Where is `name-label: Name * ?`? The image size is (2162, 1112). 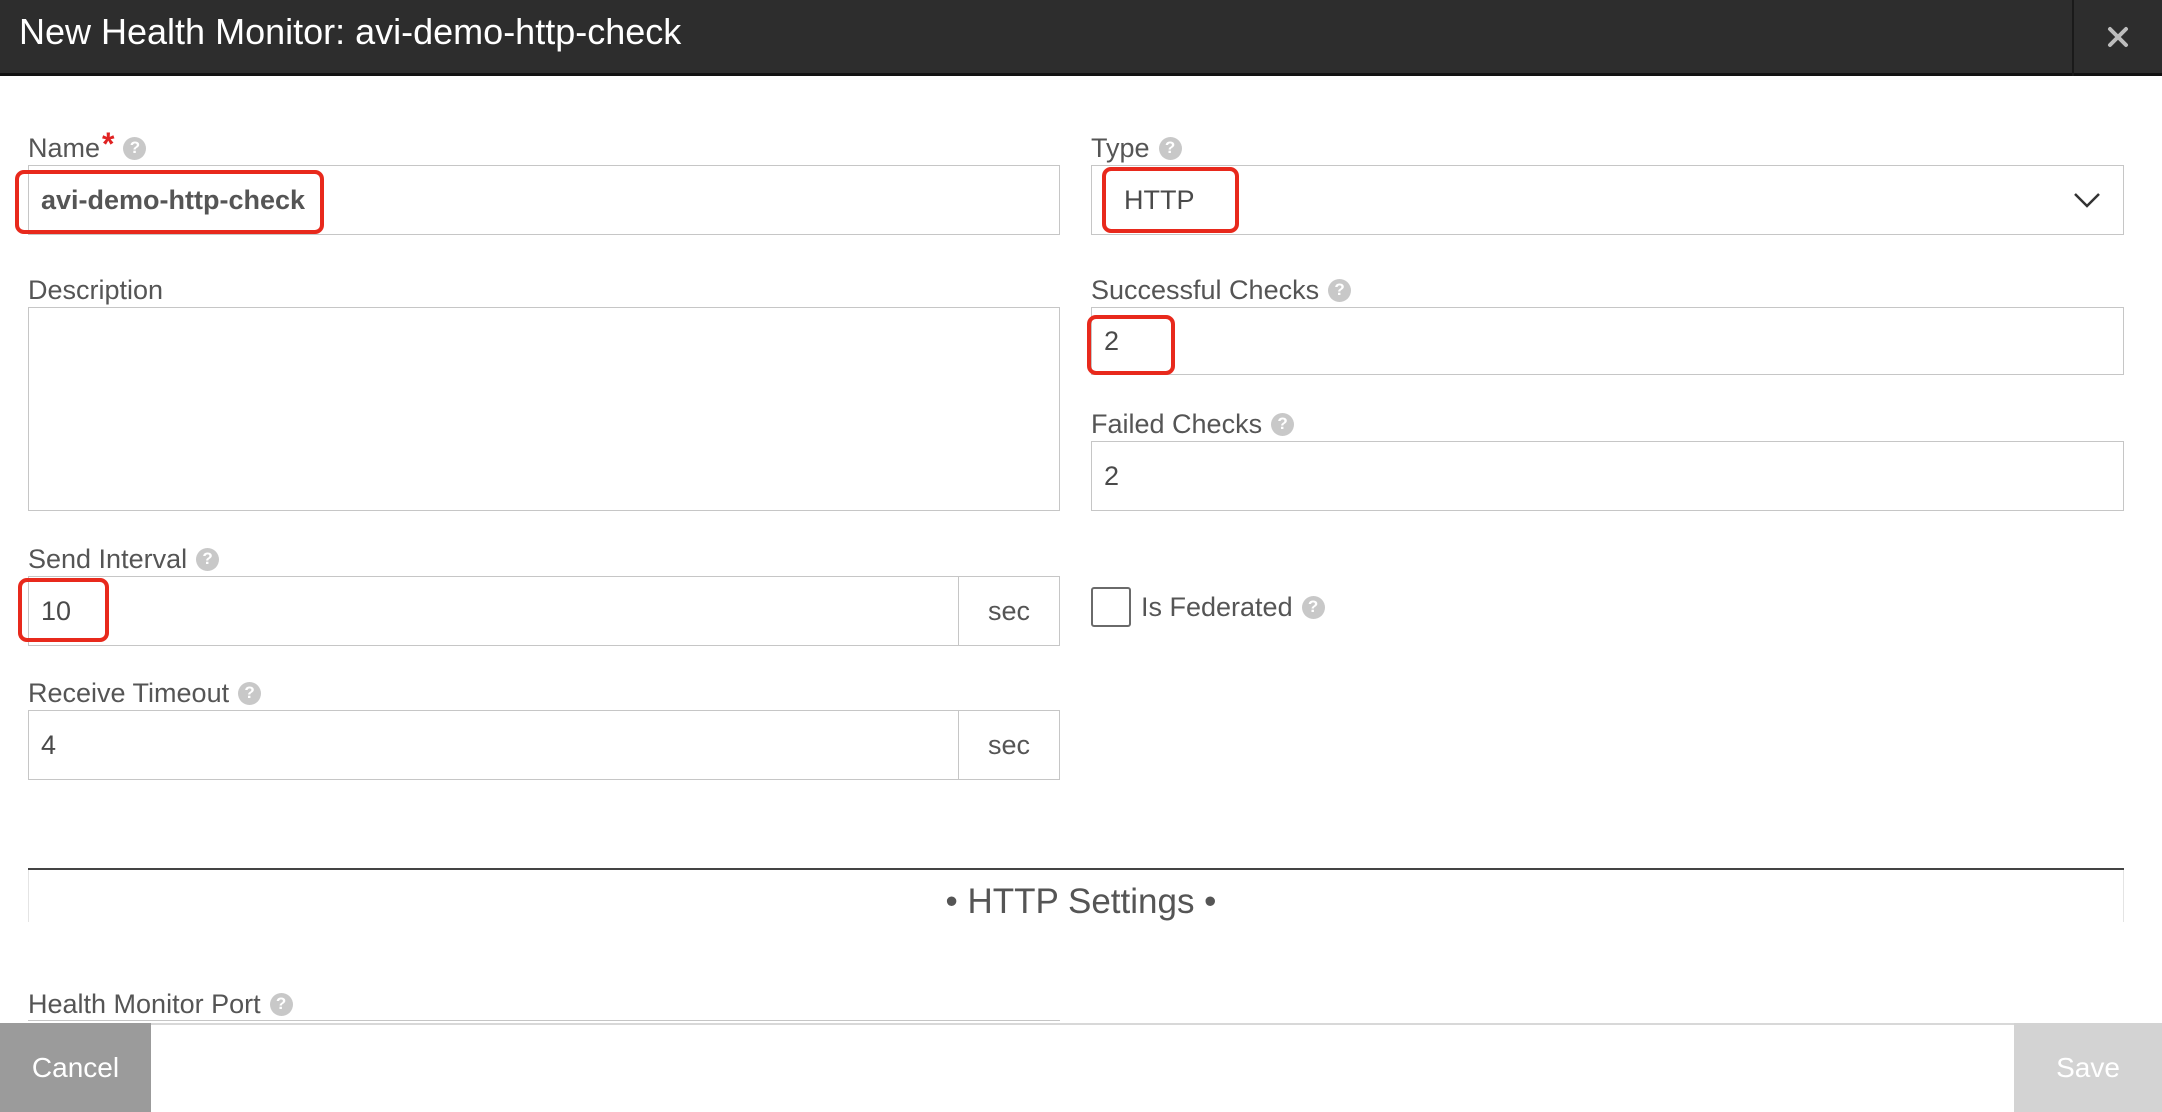
name-label: Name * ? is located at coordinates (87, 145).